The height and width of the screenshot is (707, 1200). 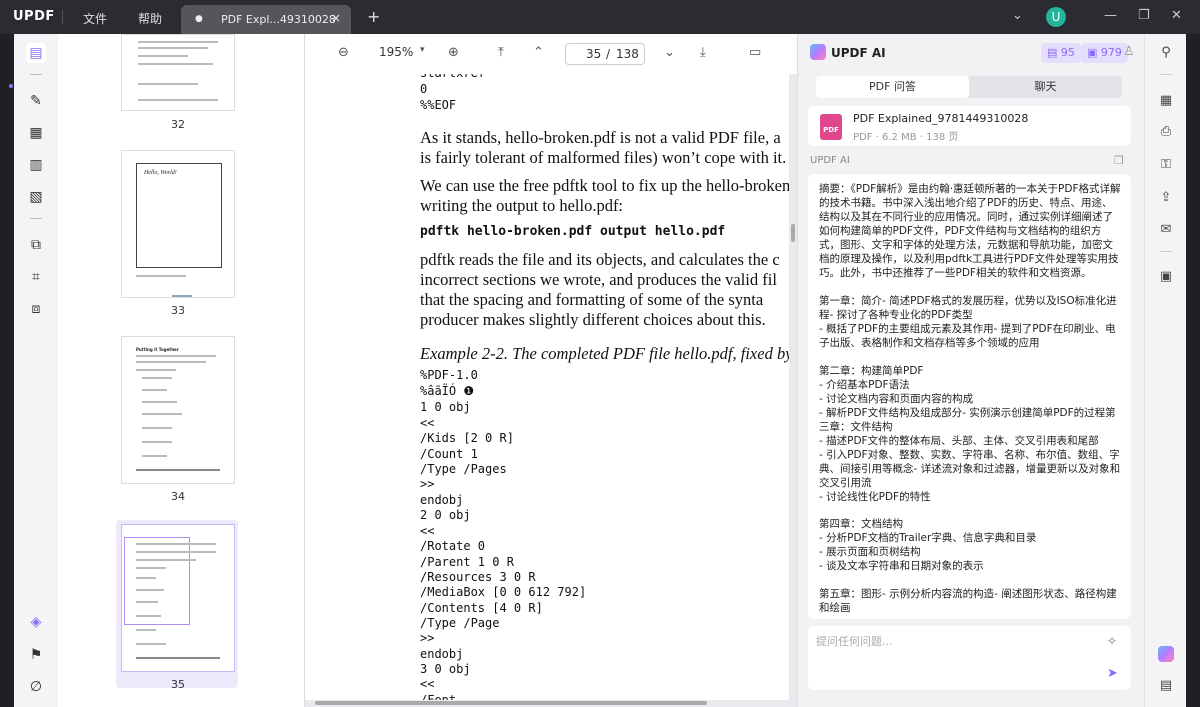 What do you see at coordinates (703, 52) in the screenshot?
I see `last-page-icon: ⤓` at bounding box center [703, 52].